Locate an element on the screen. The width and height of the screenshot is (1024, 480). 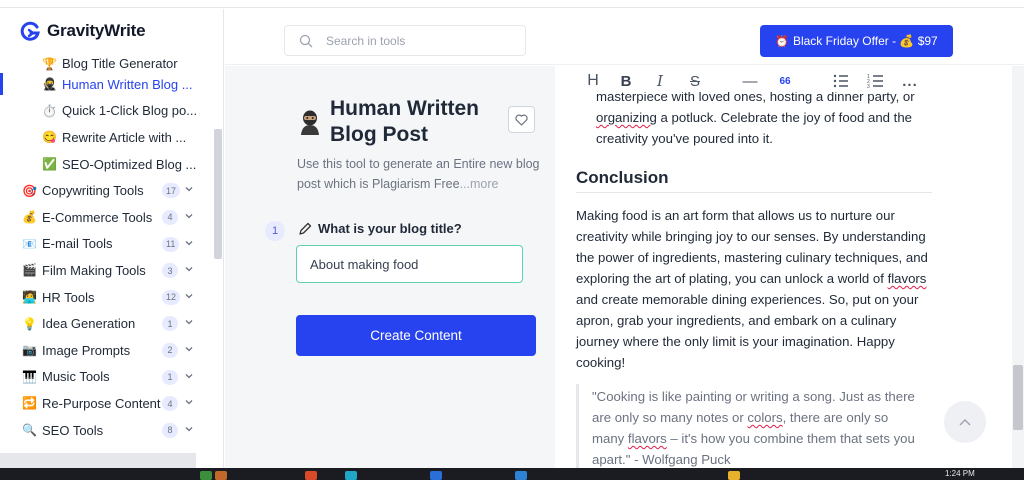
read-more-link: ...more is located at coordinates (479, 184).